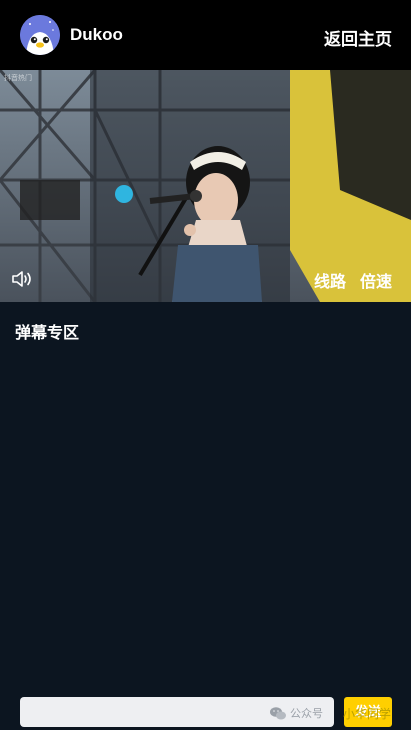 This screenshot has width=411, height=730. I want to click on speed-button: 倍速, so click(376, 280).